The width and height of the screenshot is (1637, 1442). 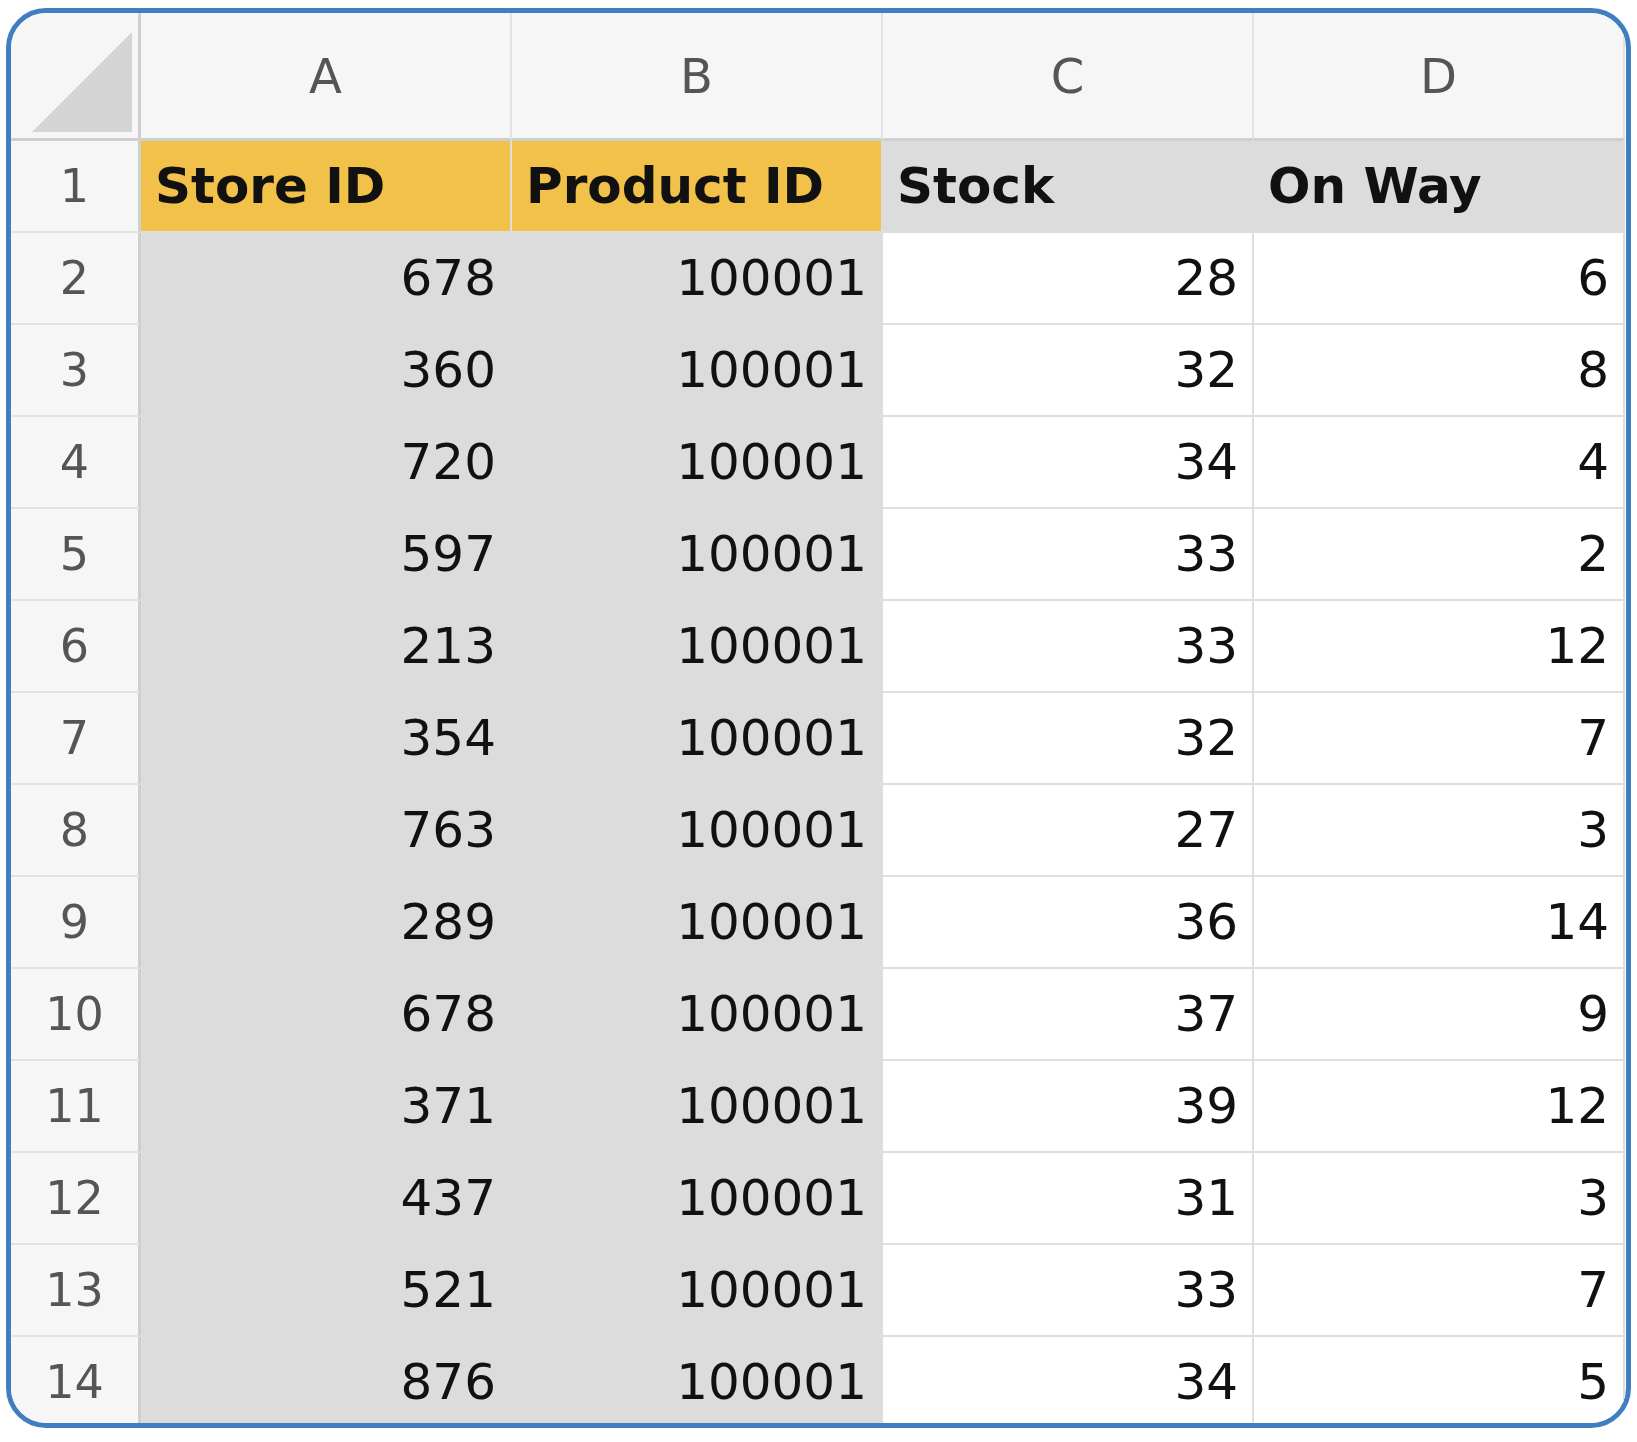 What do you see at coordinates (697, 77) in the screenshot?
I see `column-header: B` at bounding box center [697, 77].